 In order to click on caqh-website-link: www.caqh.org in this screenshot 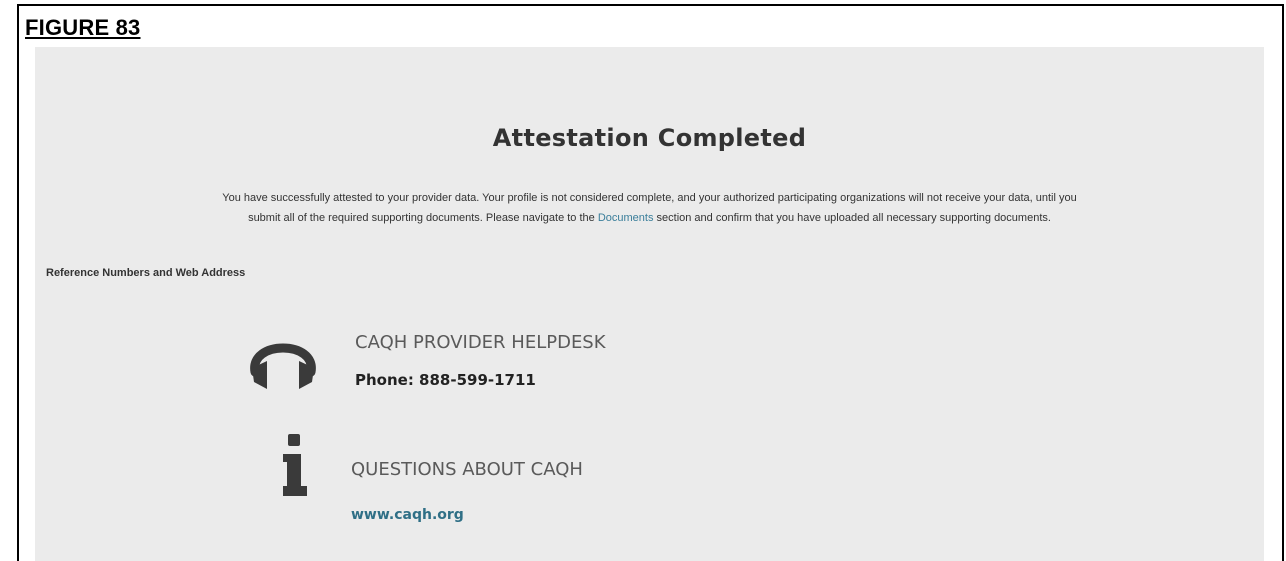, I will do `click(407, 515)`.